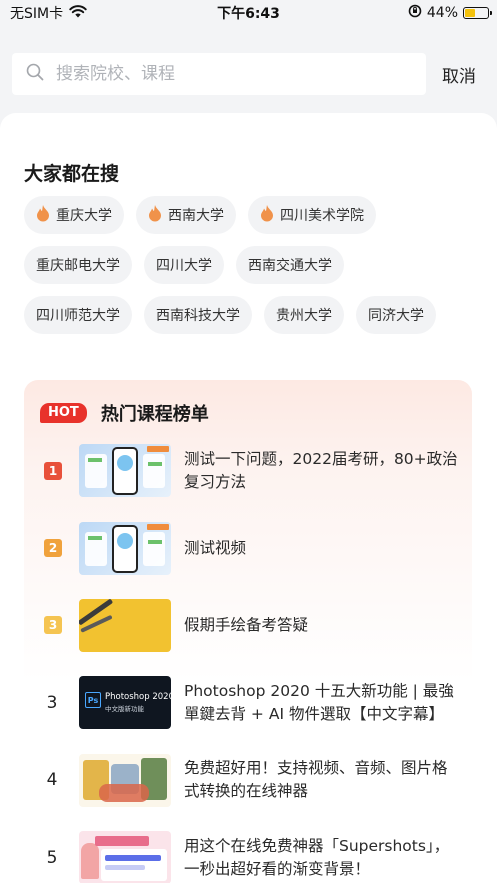 The height and width of the screenshot is (883, 497). I want to click on rank-badge: 2, so click(53, 548).